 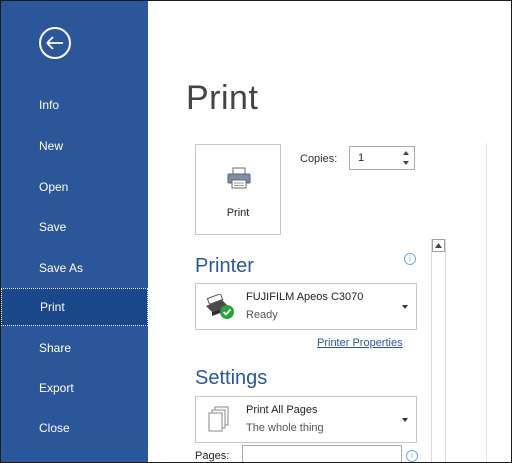 I want to click on sidebar-item-label: New, so click(x=51, y=146).